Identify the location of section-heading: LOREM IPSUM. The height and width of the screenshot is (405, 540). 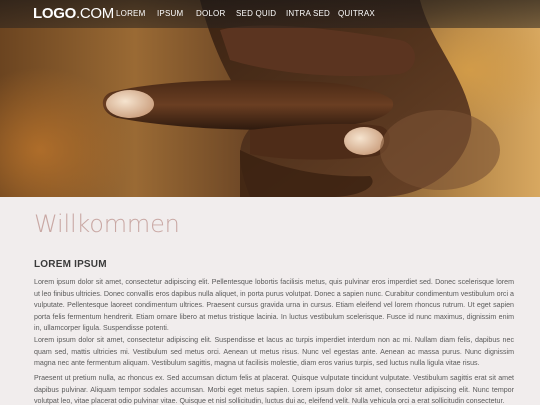
(70, 264).